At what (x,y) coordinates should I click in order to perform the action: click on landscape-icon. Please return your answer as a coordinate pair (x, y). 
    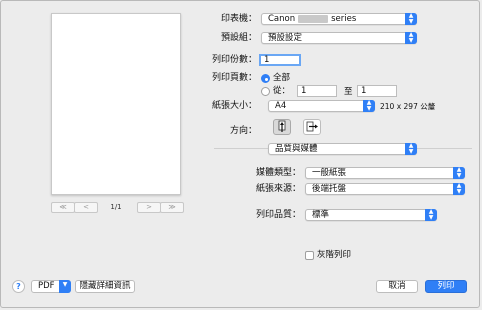
    Looking at the image, I should click on (312, 126).